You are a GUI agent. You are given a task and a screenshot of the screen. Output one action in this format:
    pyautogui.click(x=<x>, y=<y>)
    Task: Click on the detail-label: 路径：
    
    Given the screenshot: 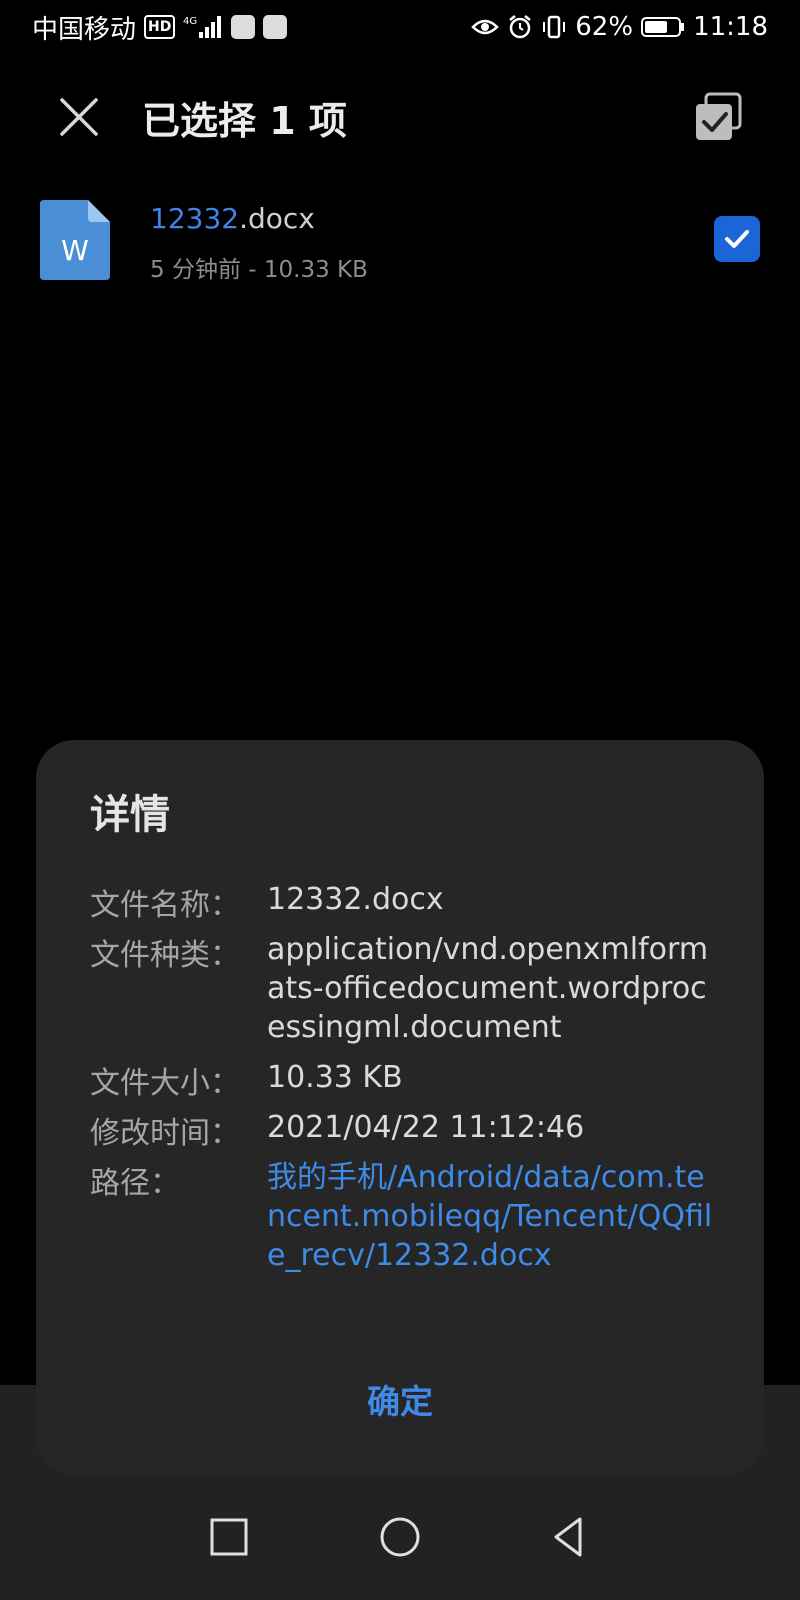 What is the action you would take?
    pyautogui.click(x=135, y=1183)
    